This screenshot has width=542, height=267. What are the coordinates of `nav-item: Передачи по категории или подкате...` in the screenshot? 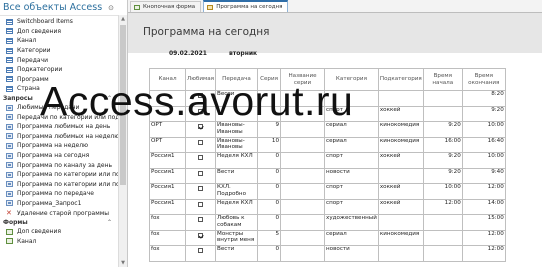 It's located at (59, 117).